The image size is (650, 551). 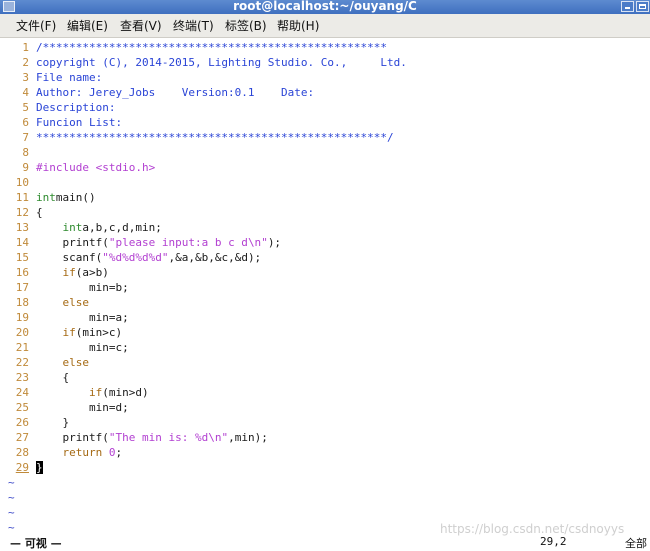 What do you see at coordinates (46, 197) in the screenshot?
I see `code-token: int` at bounding box center [46, 197].